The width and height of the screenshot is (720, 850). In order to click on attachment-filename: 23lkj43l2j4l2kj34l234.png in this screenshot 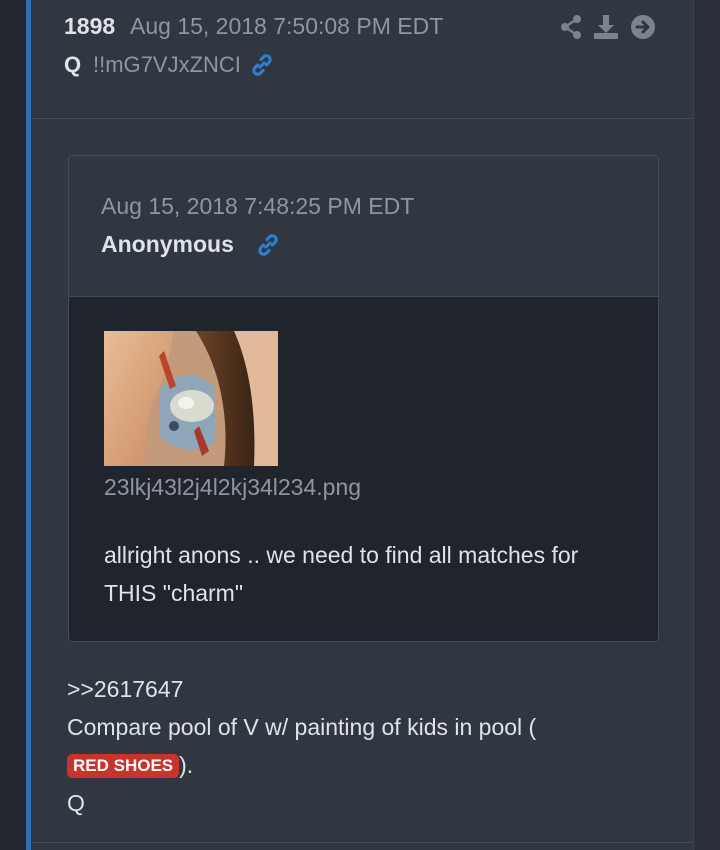, I will do `click(232, 487)`.